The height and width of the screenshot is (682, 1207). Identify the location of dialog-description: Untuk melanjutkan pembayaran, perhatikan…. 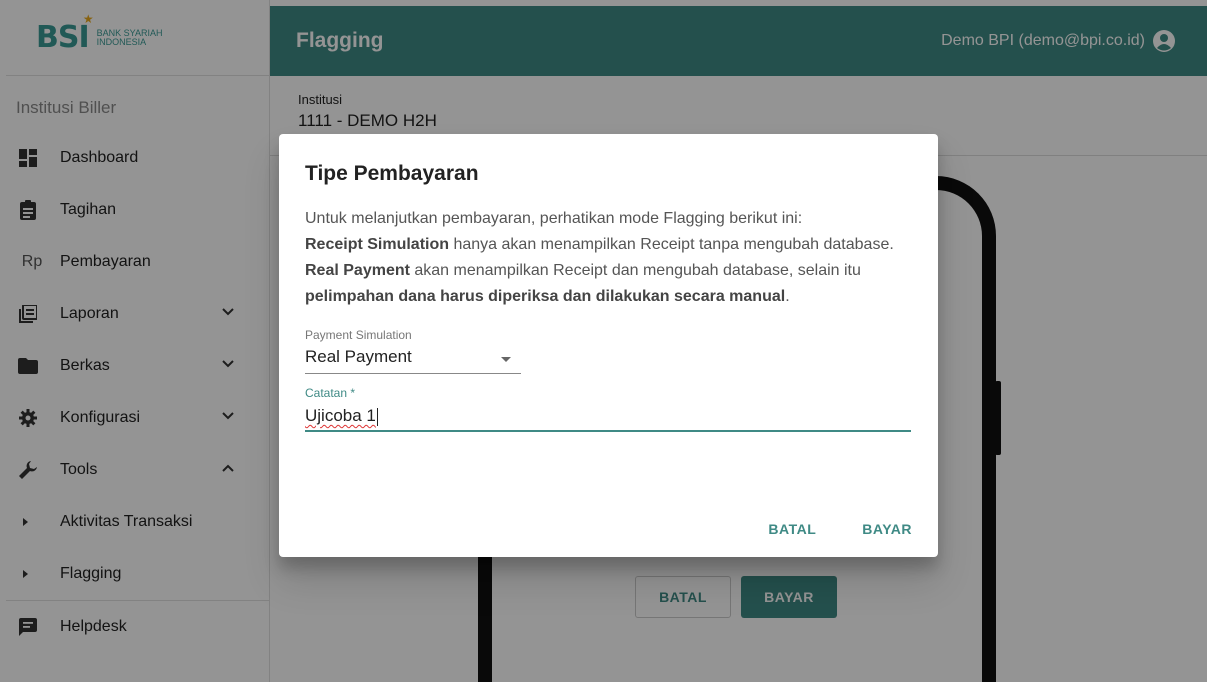
(608, 258).